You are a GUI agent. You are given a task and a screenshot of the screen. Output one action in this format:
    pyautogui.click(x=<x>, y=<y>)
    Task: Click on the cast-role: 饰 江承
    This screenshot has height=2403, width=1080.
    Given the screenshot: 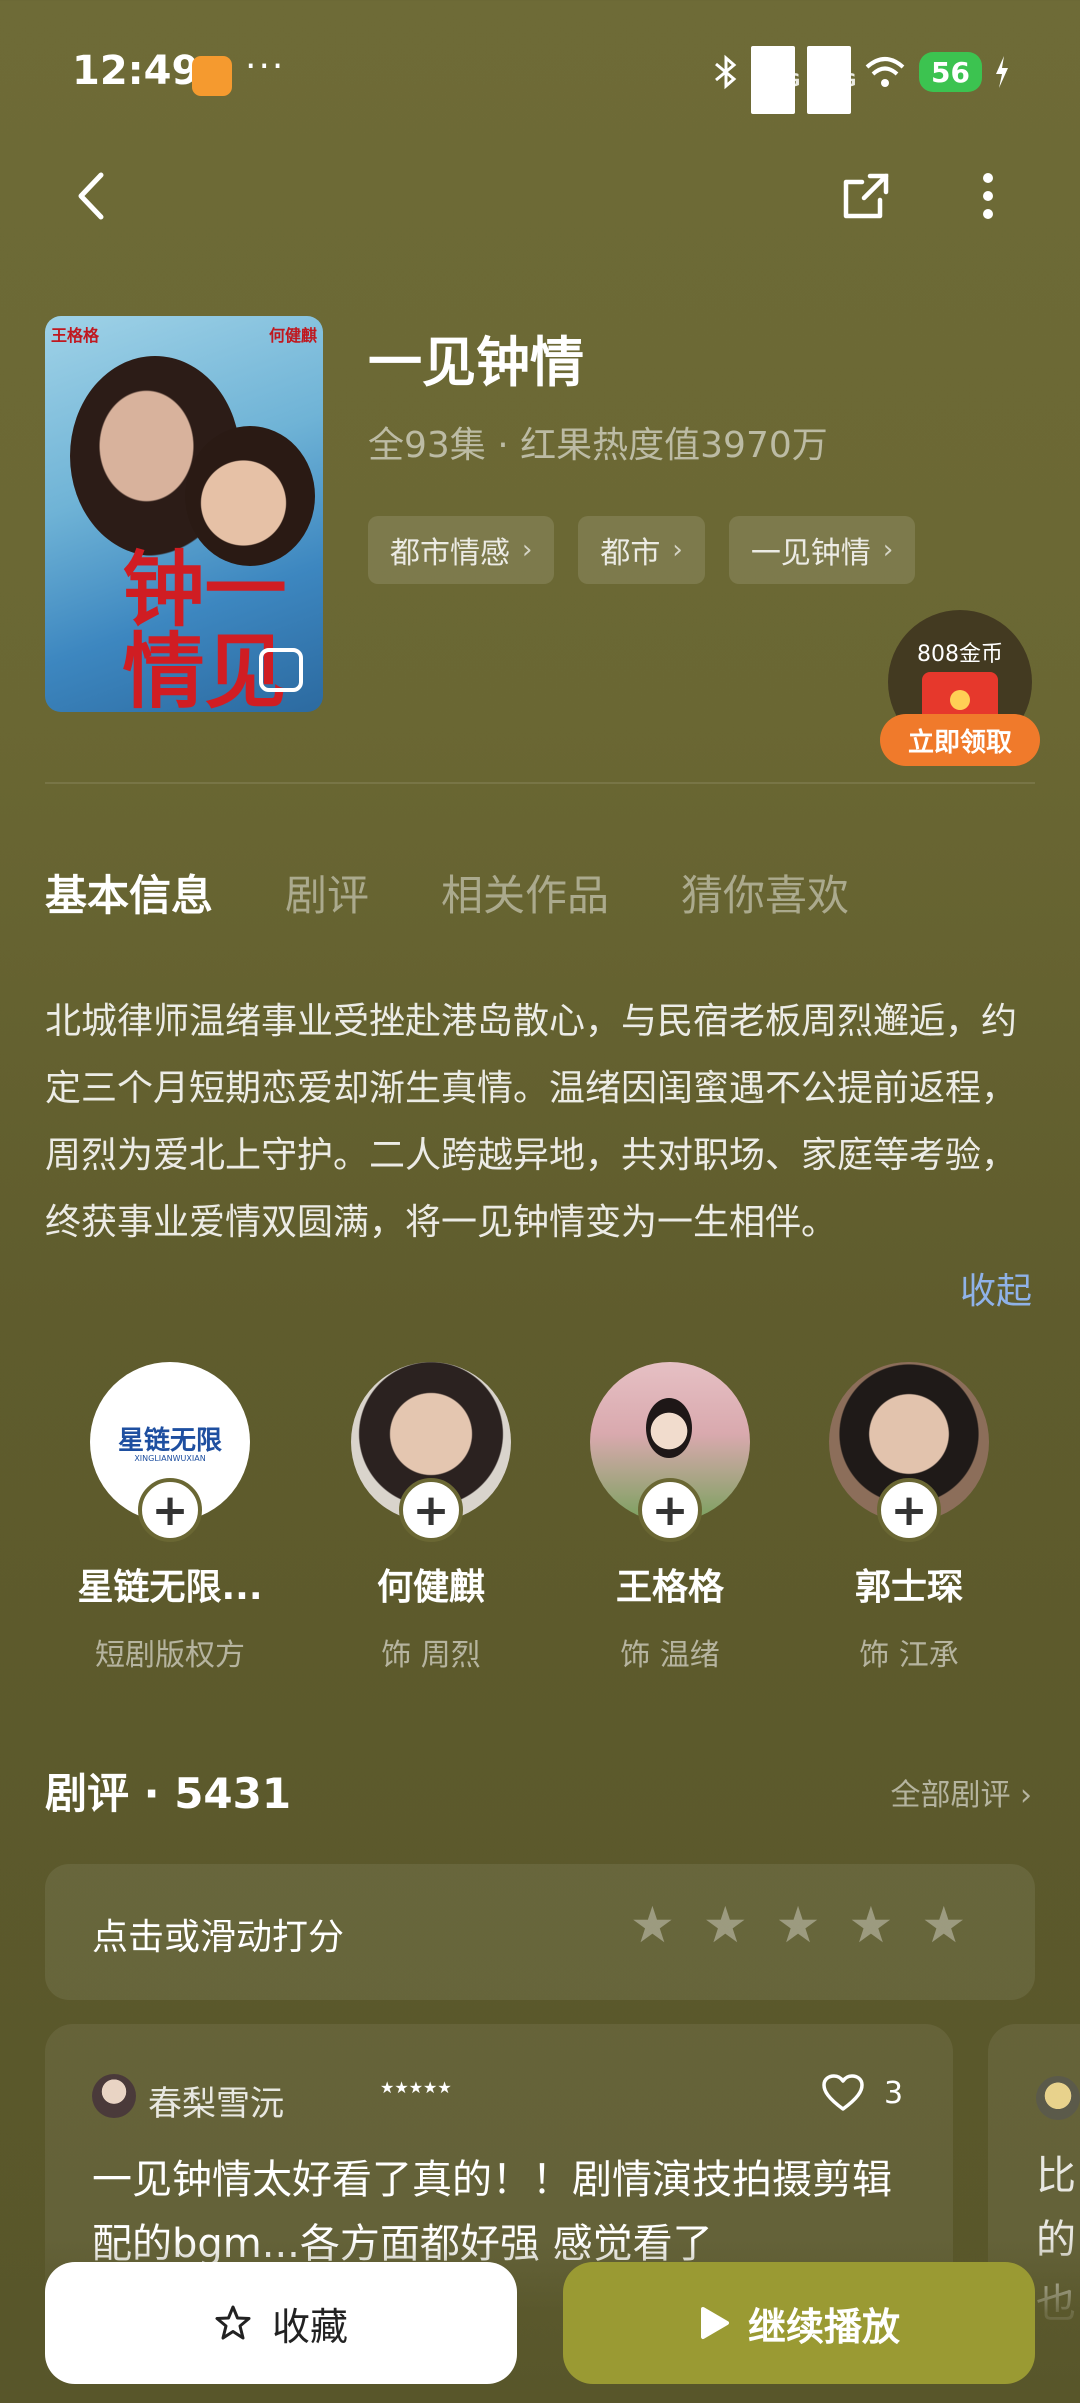 What is the action you would take?
    pyautogui.click(x=909, y=1655)
    